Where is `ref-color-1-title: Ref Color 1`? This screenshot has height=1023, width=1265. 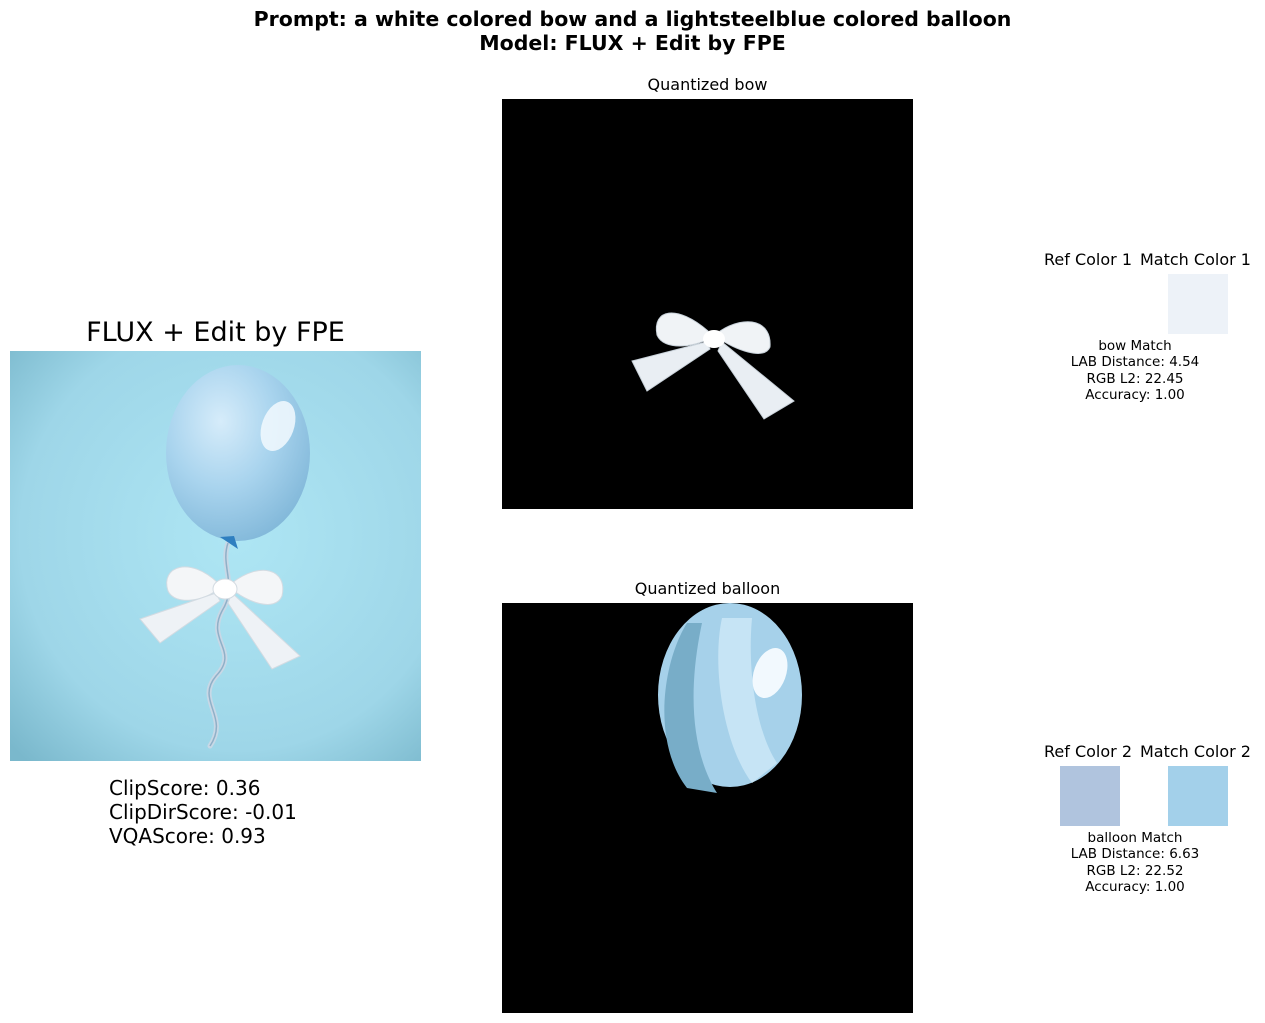
ref-color-1-title: Ref Color 1 is located at coordinates (1088, 259).